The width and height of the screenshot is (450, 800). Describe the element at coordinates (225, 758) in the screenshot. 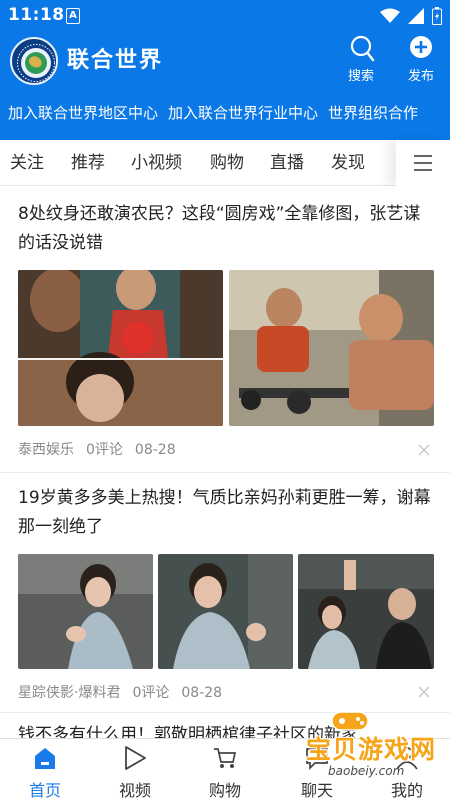

I see `cart-icon` at that location.